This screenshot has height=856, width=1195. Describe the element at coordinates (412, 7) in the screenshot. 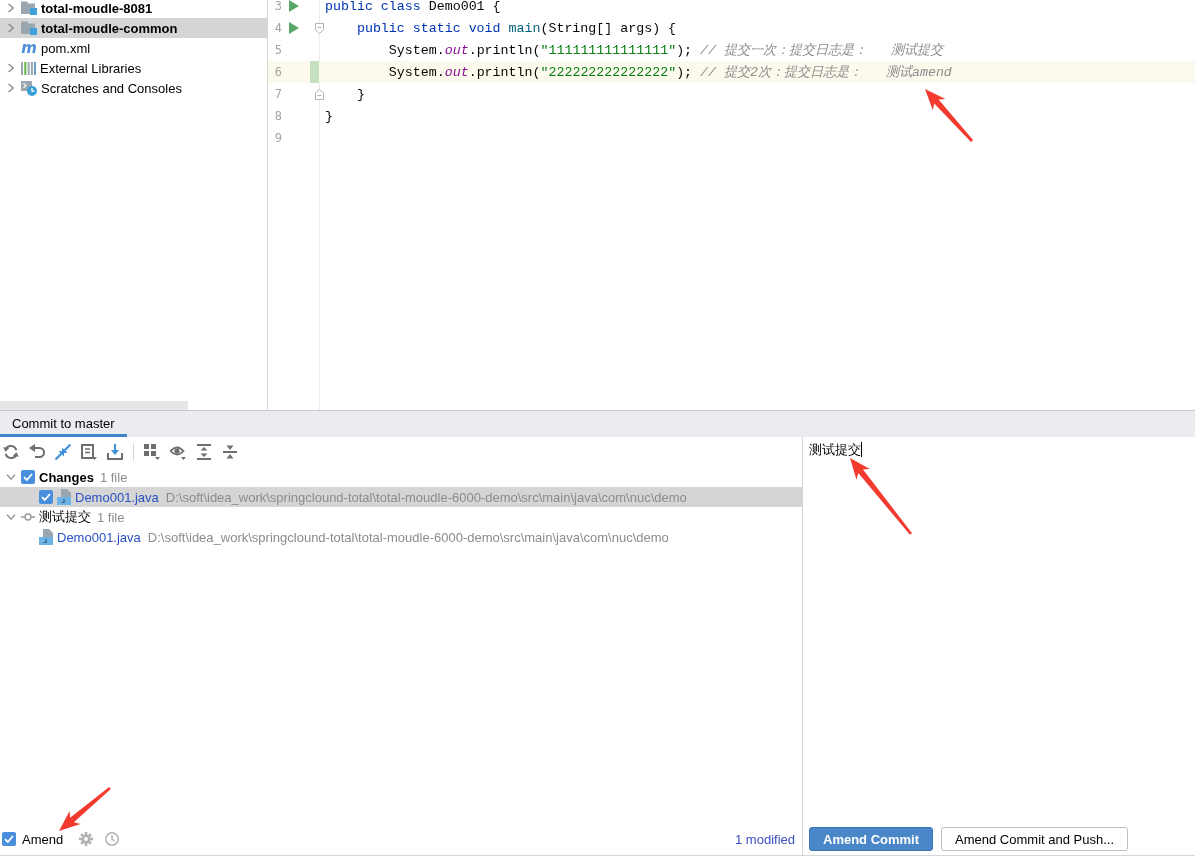

I see `code-text: public class Demo001 {` at that location.